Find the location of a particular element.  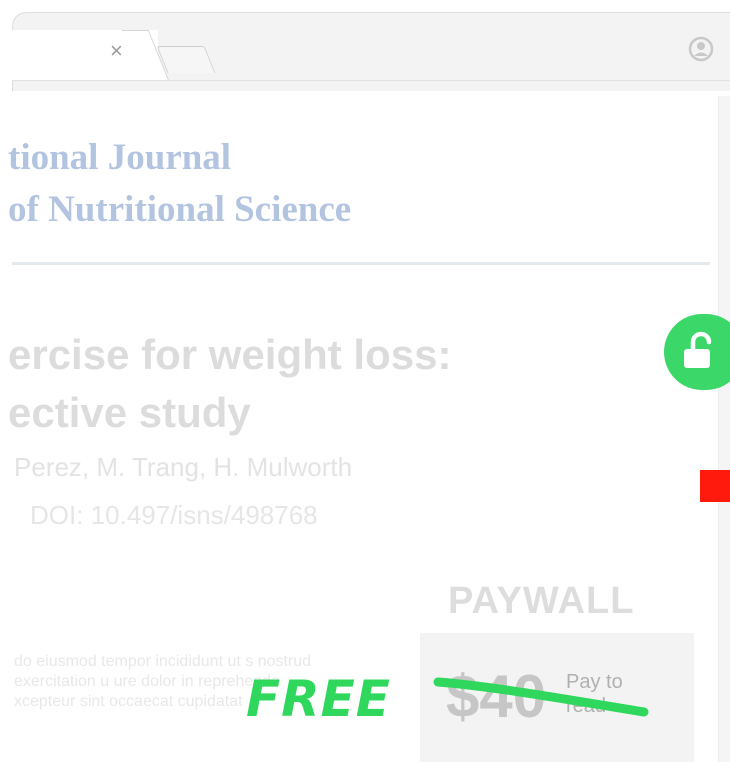

unlocked-padlock-icon is located at coordinates (698, 349).